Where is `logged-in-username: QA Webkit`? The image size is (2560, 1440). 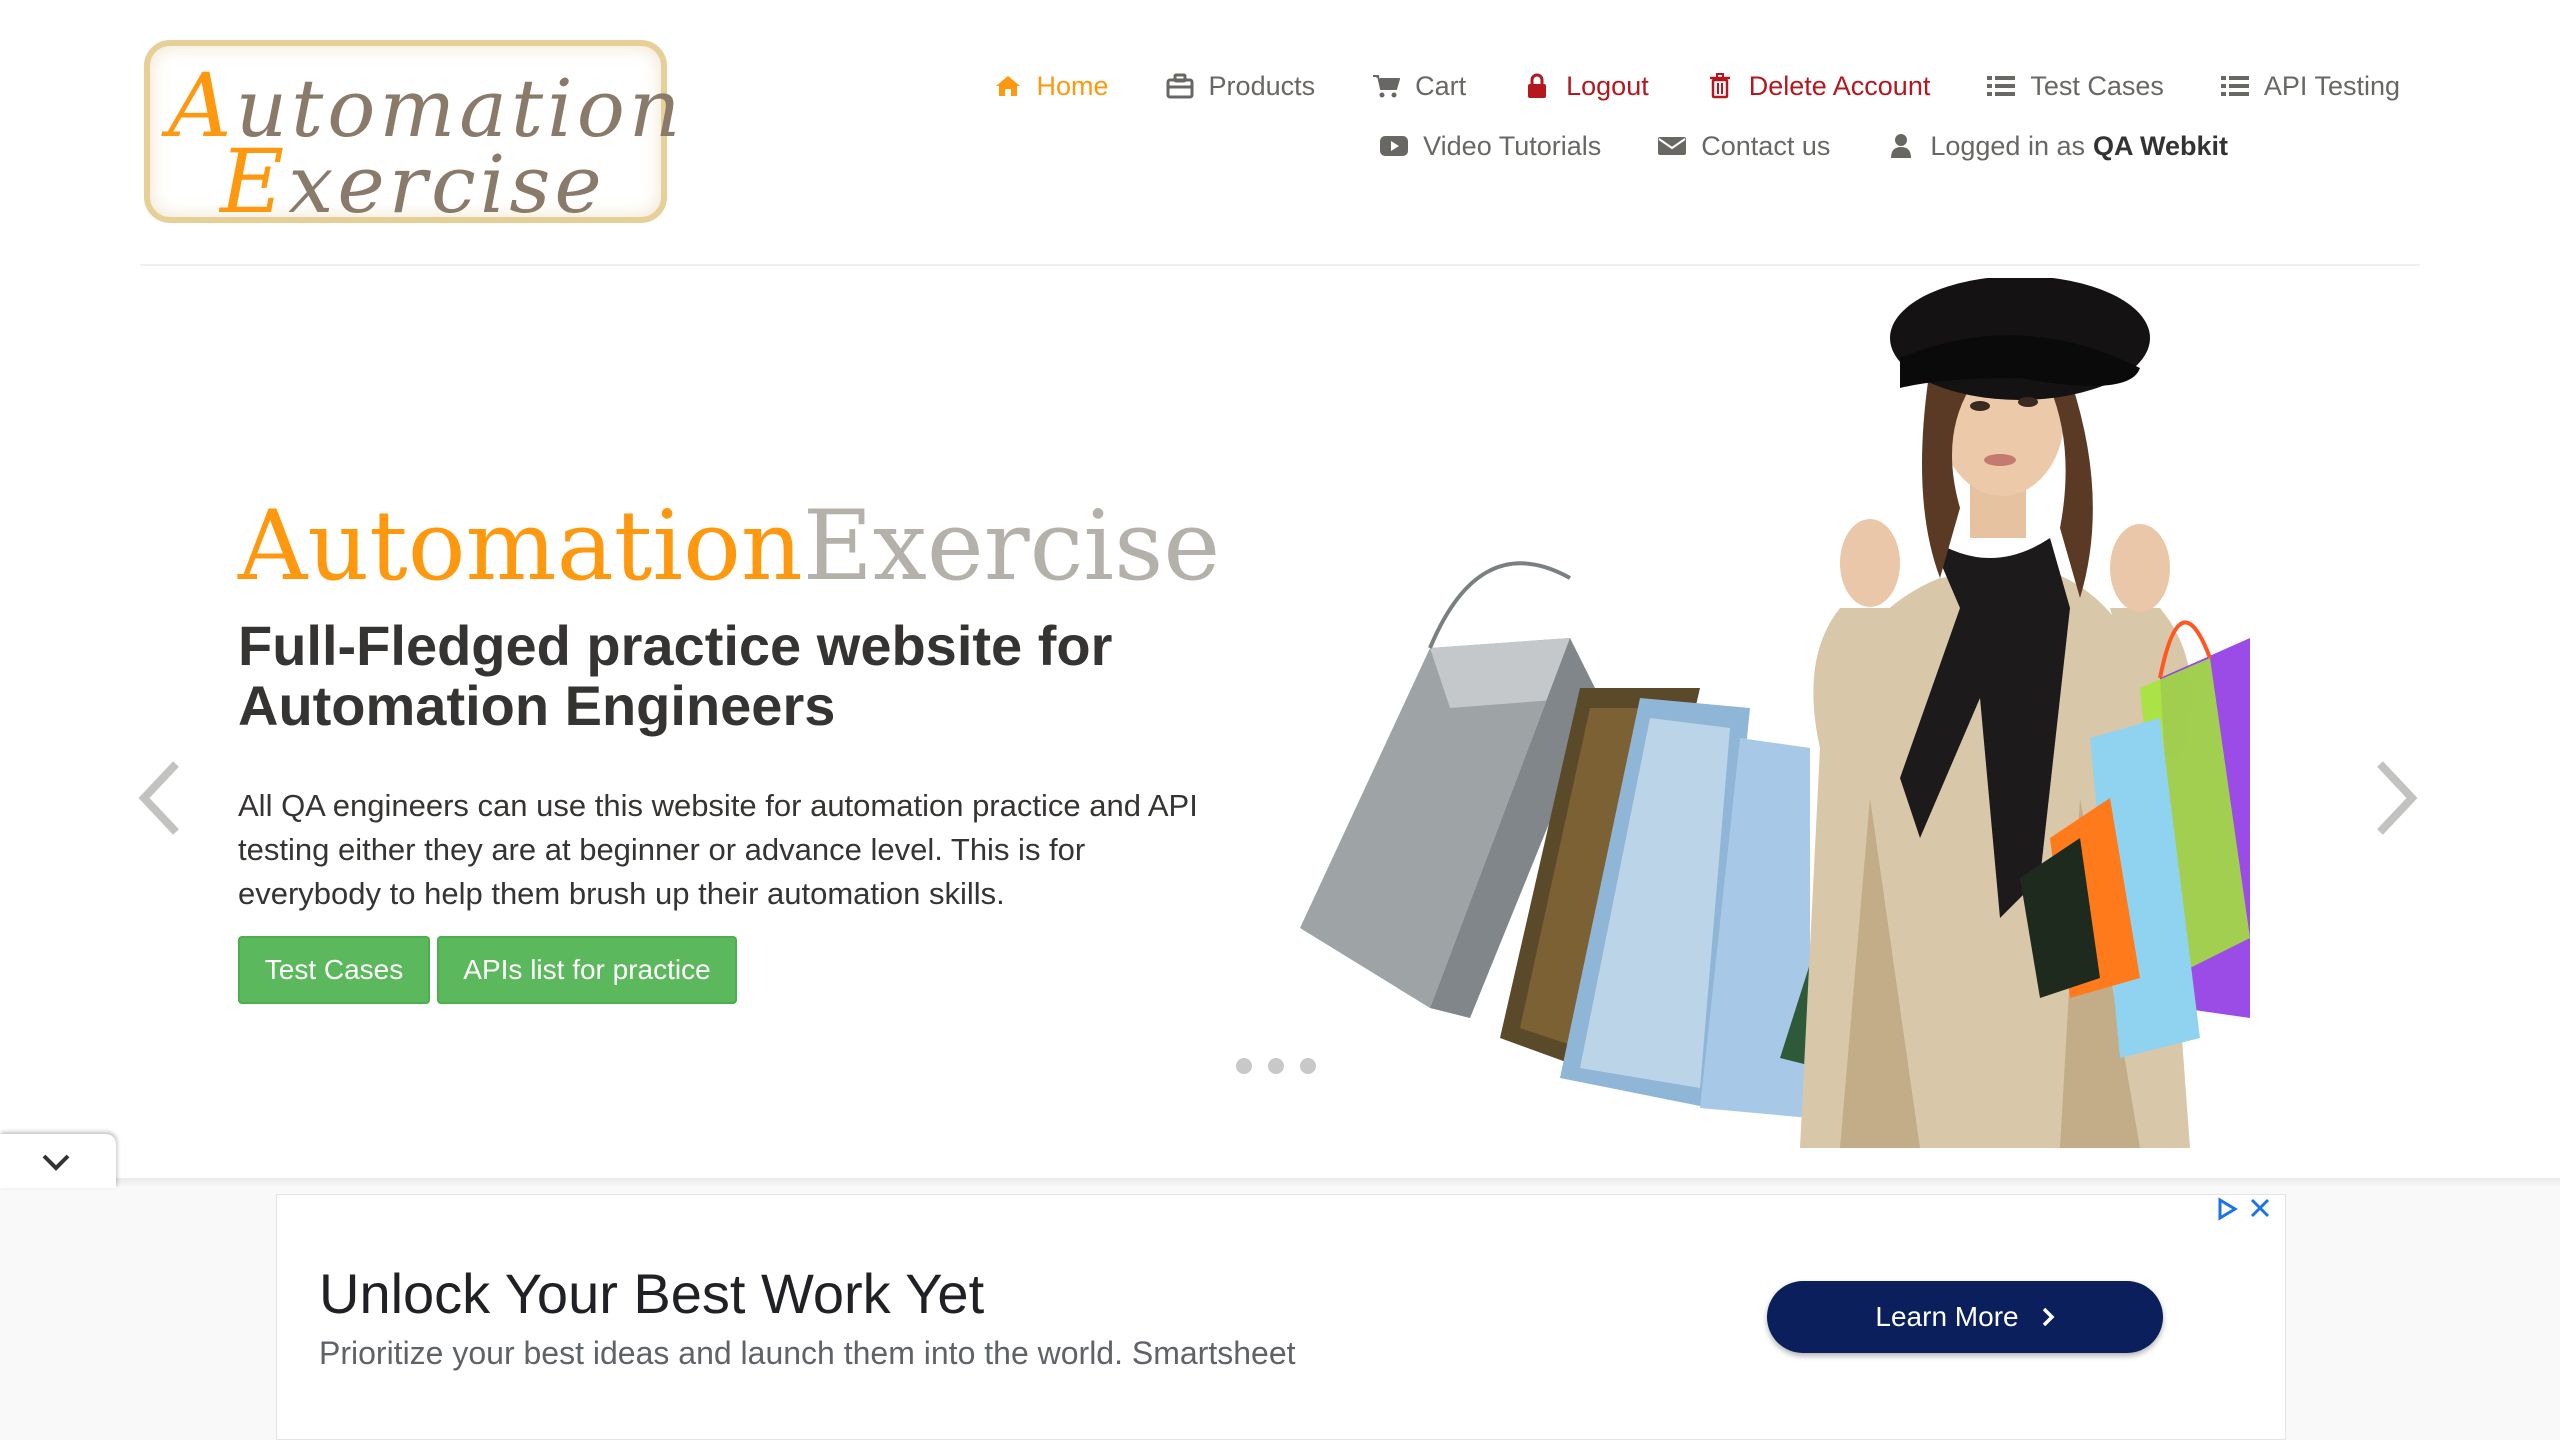
logged-in-username: QA Webkit is located at coordinates (2160, 145).